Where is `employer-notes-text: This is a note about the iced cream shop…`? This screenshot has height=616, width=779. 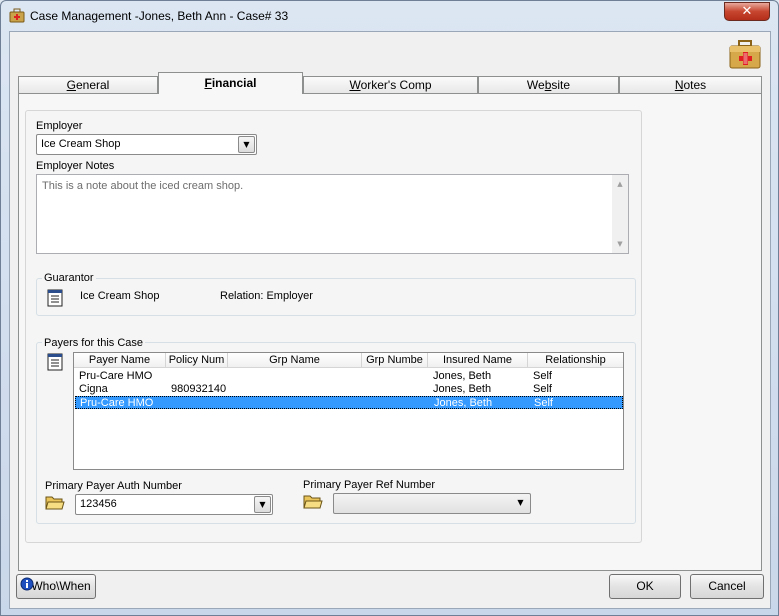 employer-notes-text: This is a note about the iced cream shop… is located at coordinates (143, 186).